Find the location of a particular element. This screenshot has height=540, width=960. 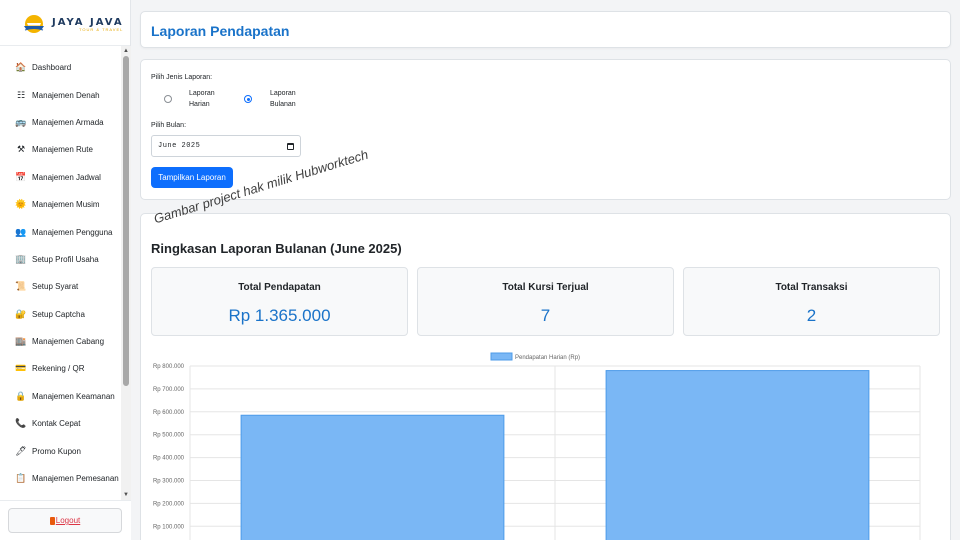

scroll-down-arrow-icon: ▼ is located at coordinates (126, 495).